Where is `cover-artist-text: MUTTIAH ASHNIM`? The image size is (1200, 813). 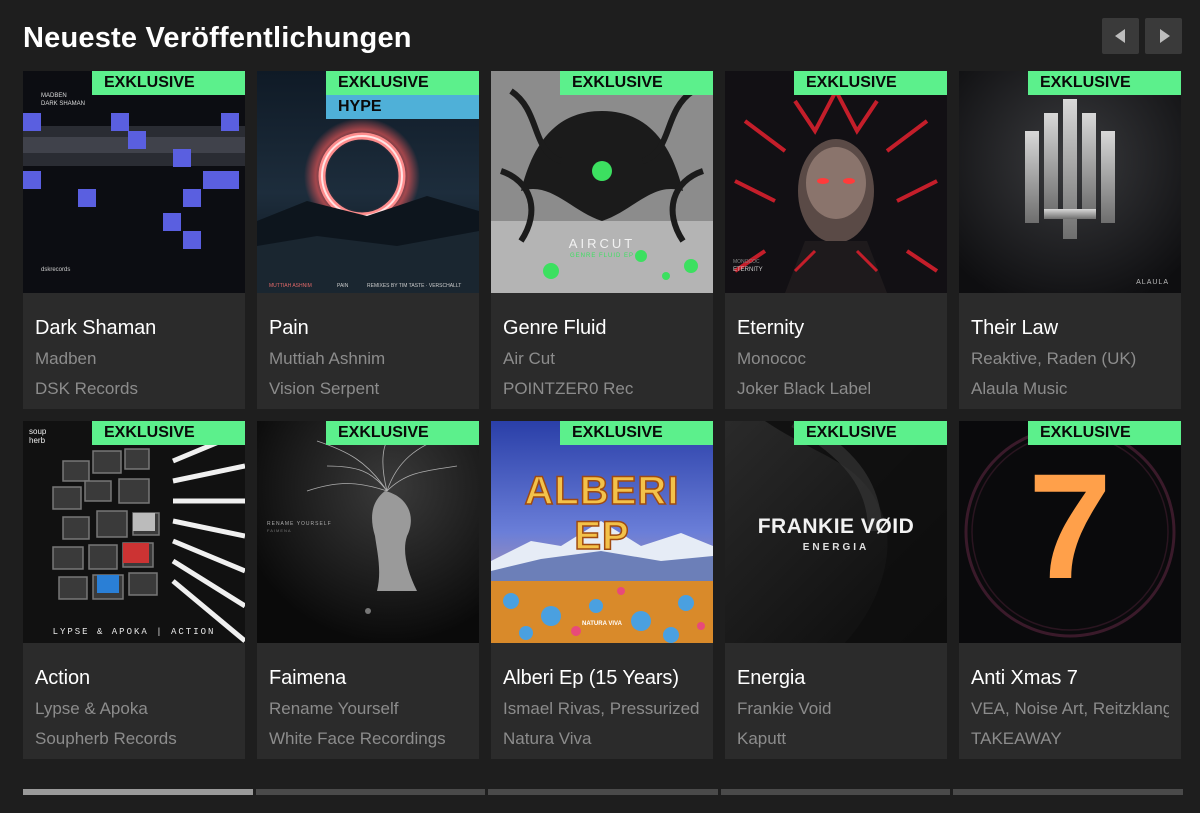
cover-artist-text: MUTTIAH ASHNIM is located at coordinates (290, 286).